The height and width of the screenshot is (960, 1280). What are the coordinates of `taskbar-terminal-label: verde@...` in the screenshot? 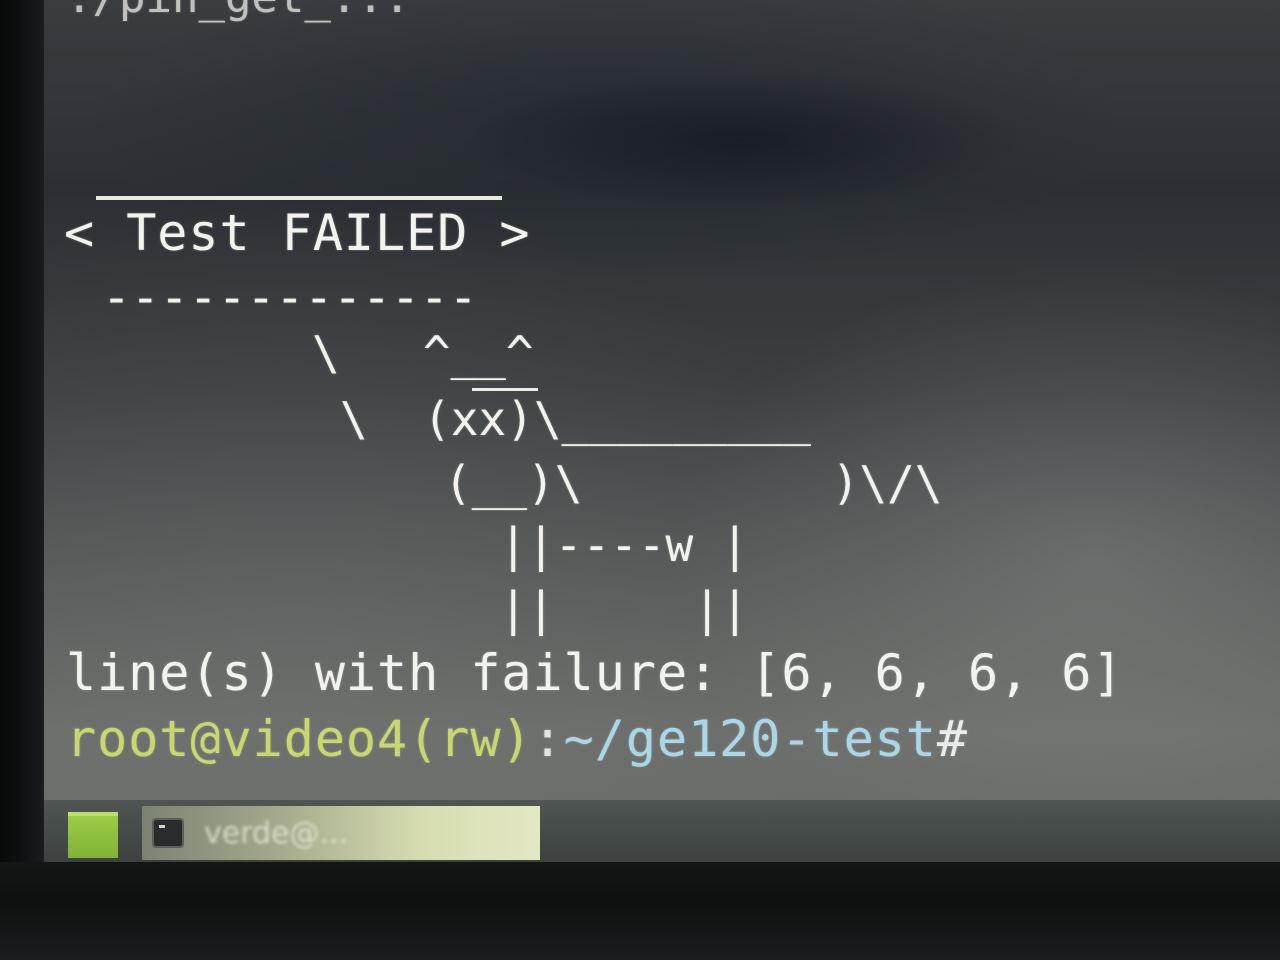 It's located at (276, 833).